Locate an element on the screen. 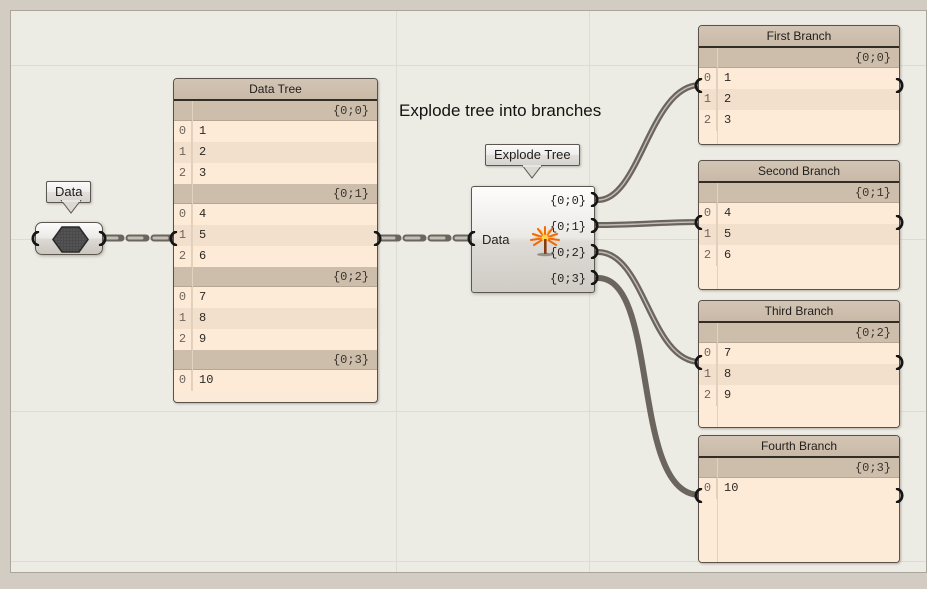 This screenshot has height=589, width=927. data-param-input-nub is located at coordinates (34, 238).